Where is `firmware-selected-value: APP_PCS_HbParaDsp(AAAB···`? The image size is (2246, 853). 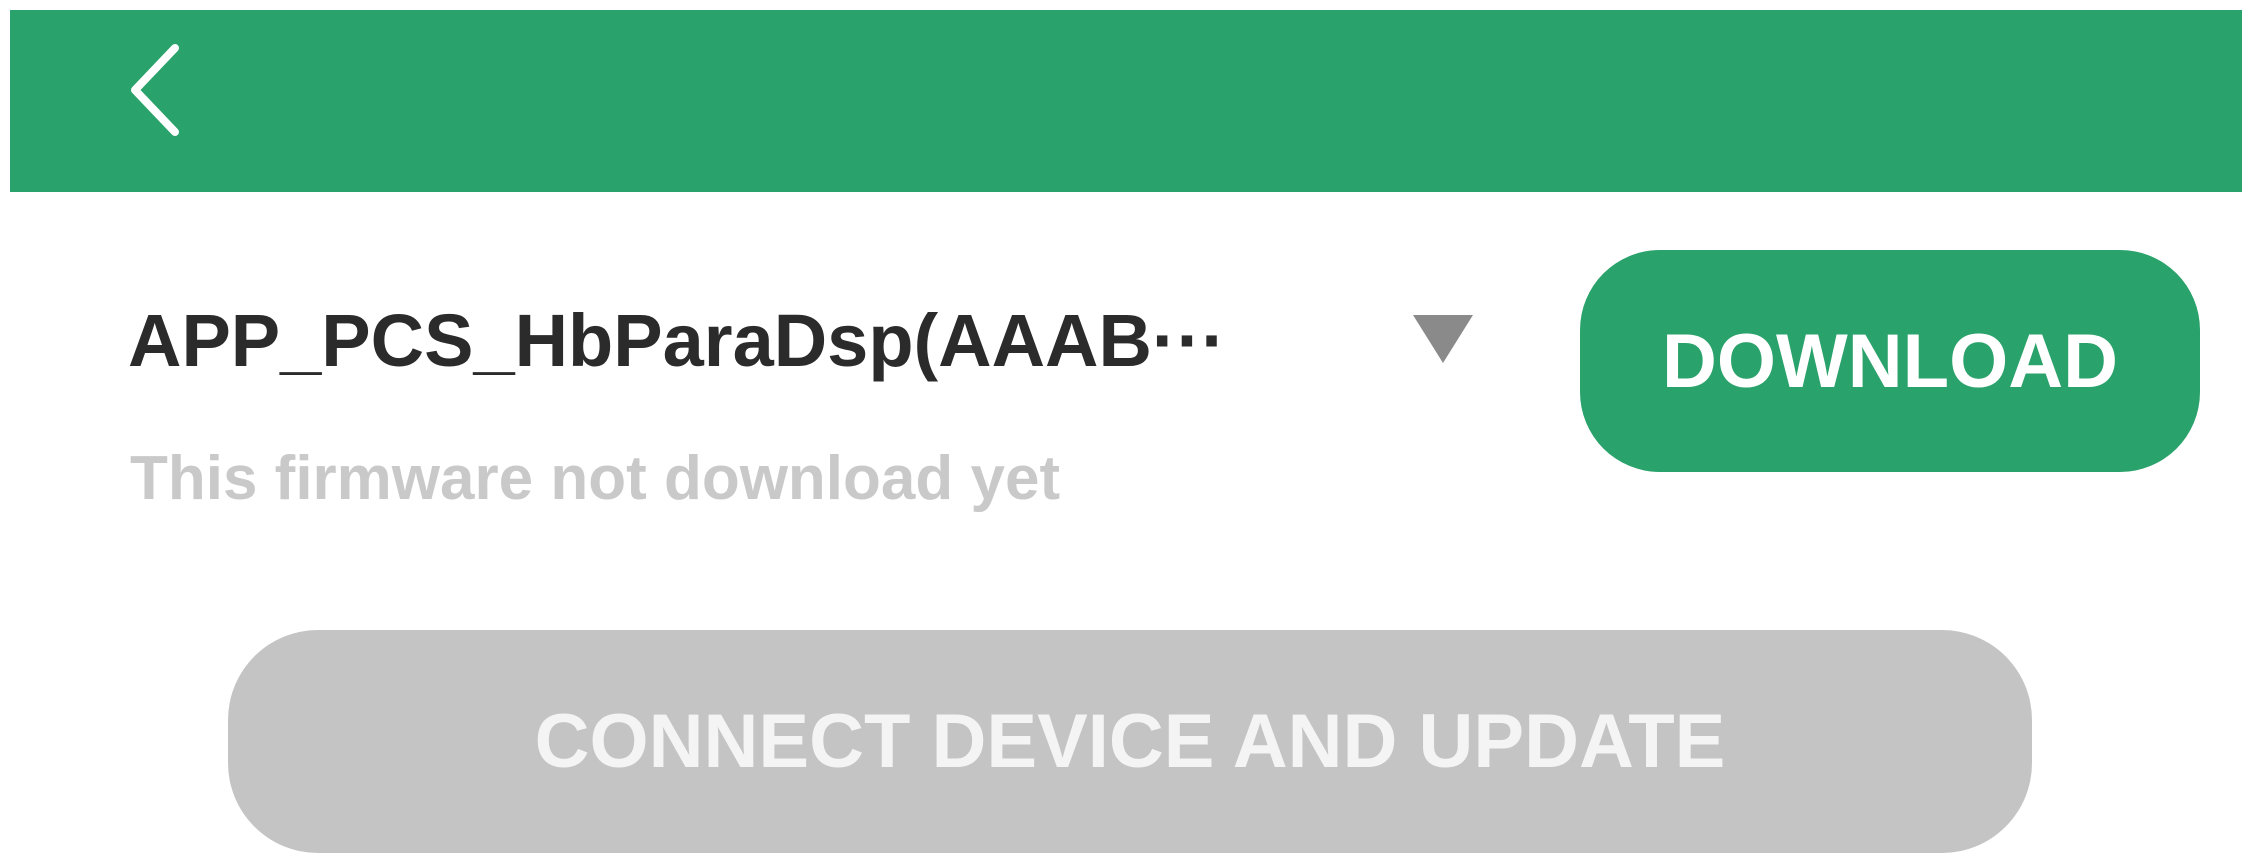 firmware-selected-value: APP_PCS_HbParaDsp(AAAB··· is located at coordinates (677, 340).